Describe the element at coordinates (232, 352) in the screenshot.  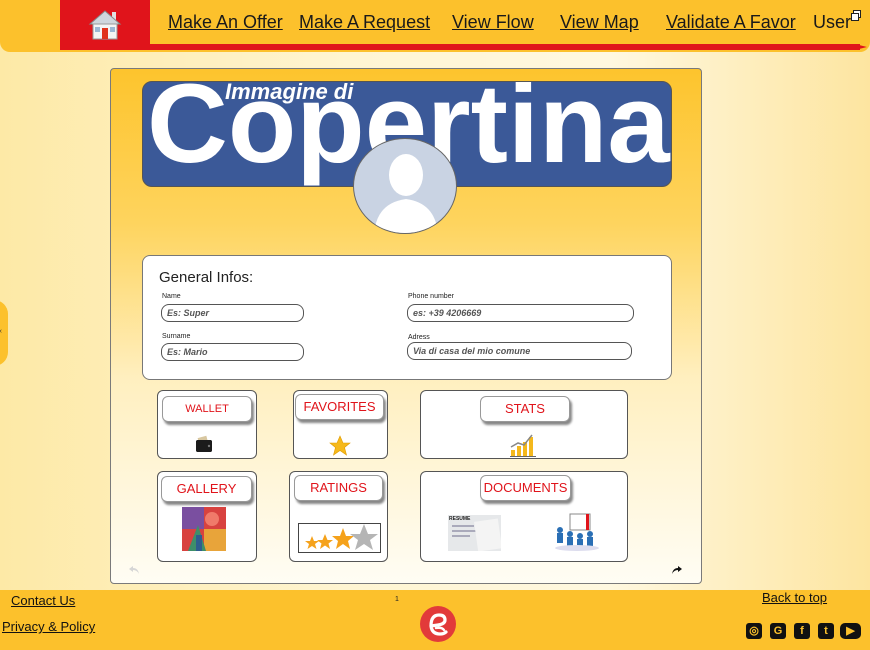
I see `surname-input: Es: Mario` at that location.